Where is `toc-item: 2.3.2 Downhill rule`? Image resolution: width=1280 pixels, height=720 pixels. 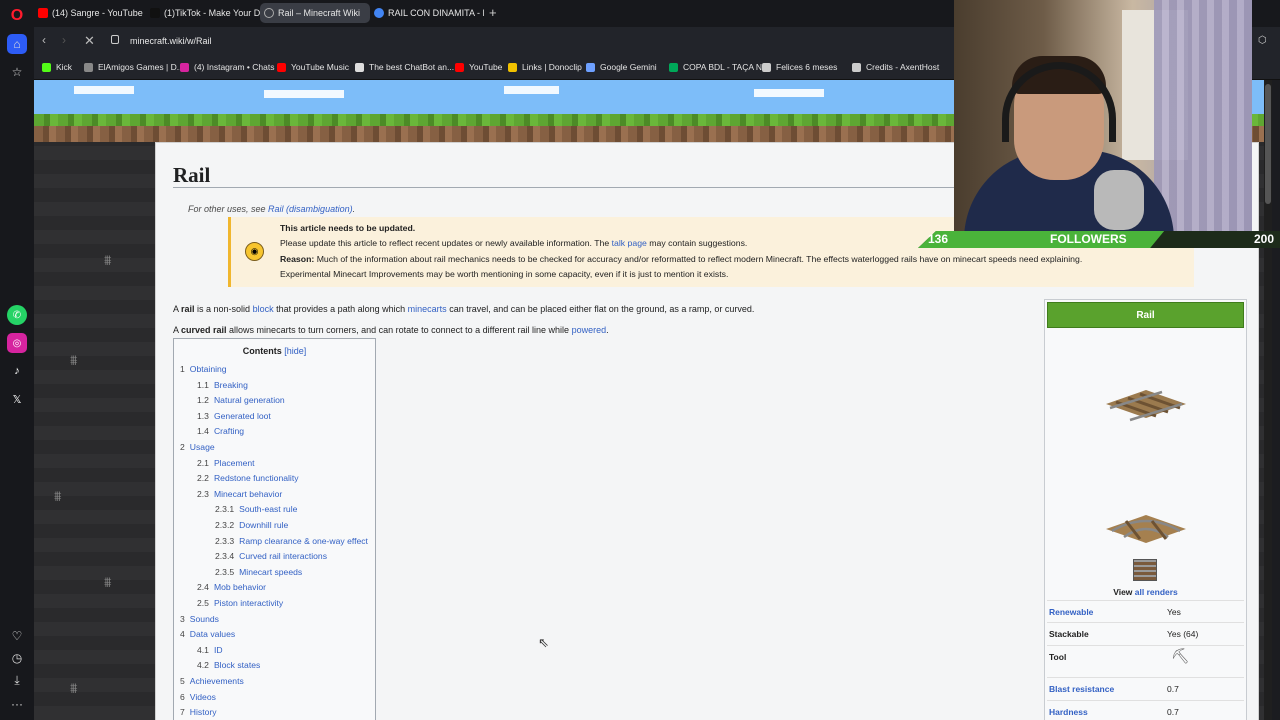 toc-item: 2.3.2 Downhill rule is located at coordinates (251, 525).